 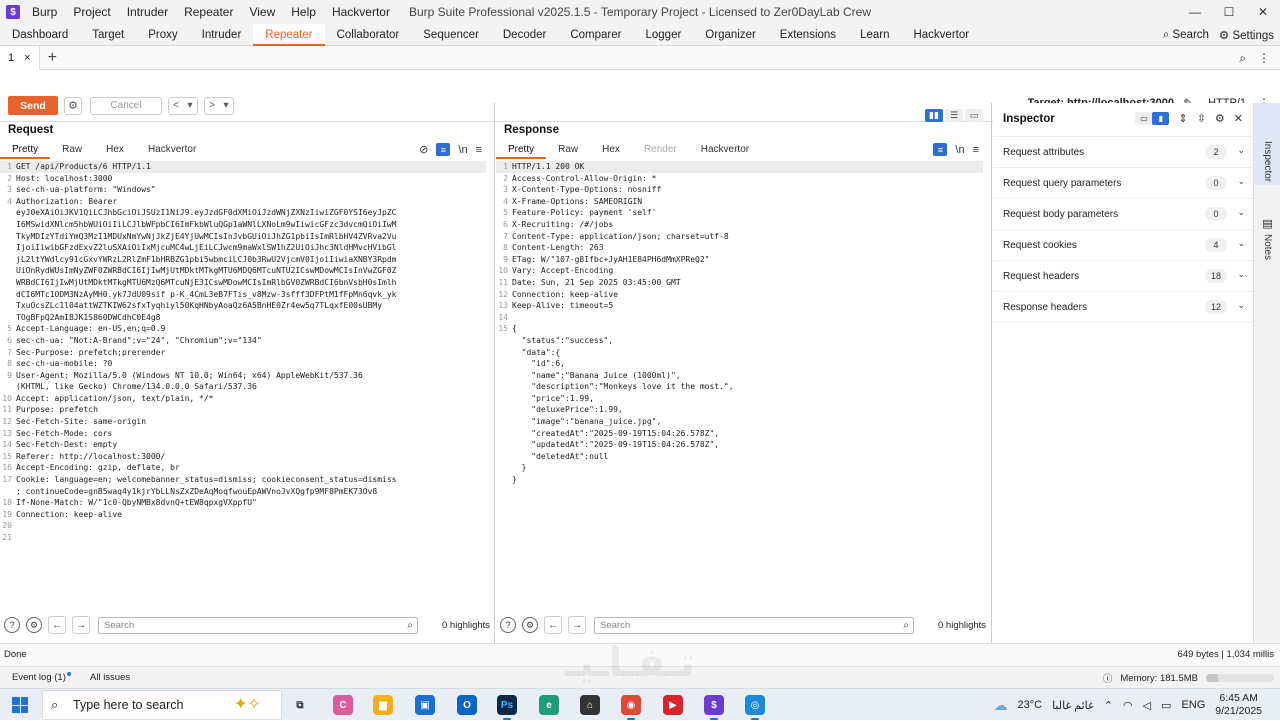 I want to click on windows-start-icon, so click(x=20, y=705).